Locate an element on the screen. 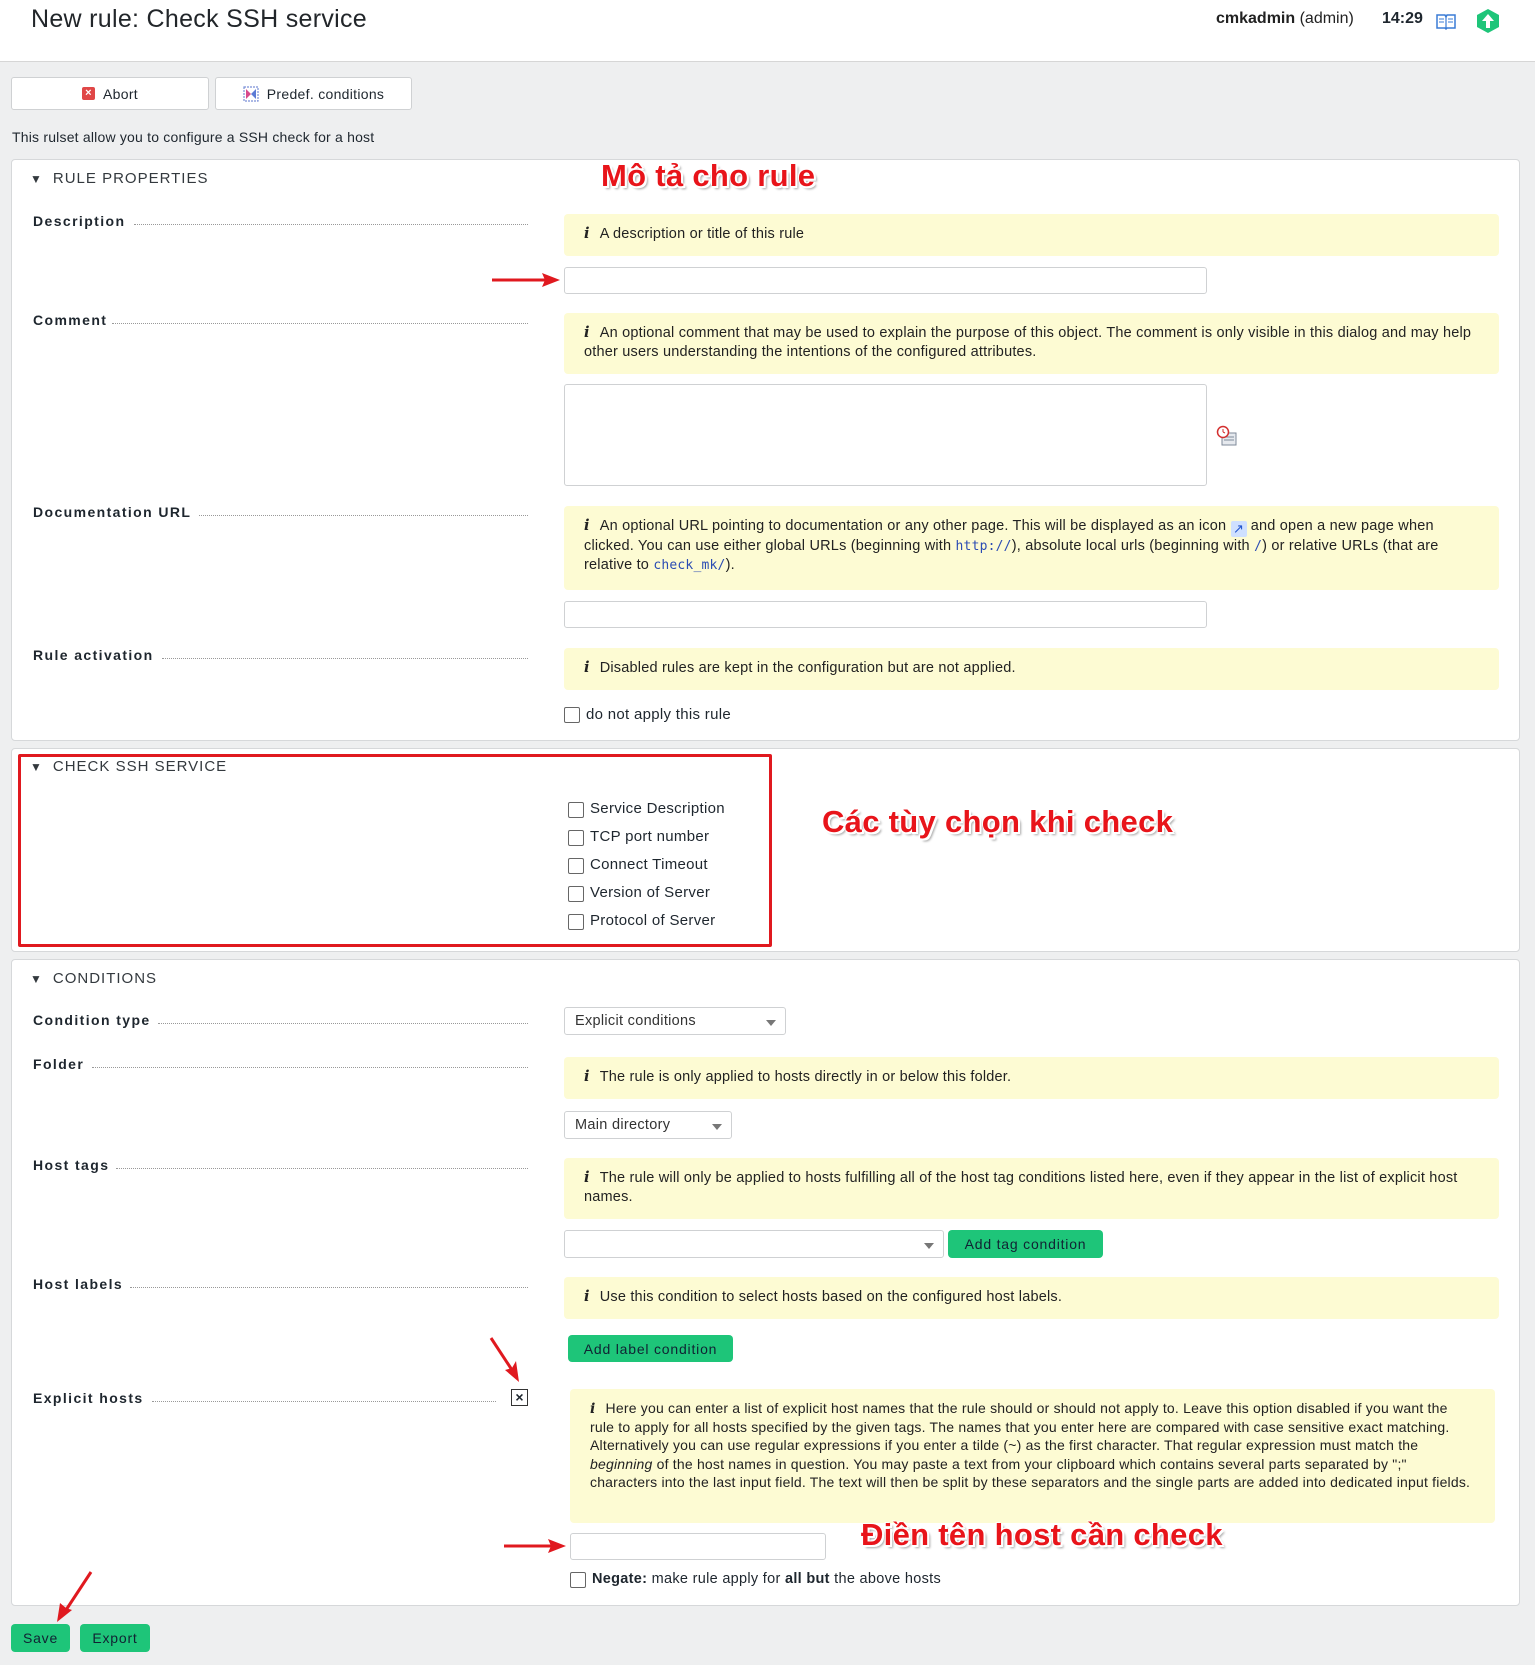  documentation-url-input is located at coordinates (885, 614).